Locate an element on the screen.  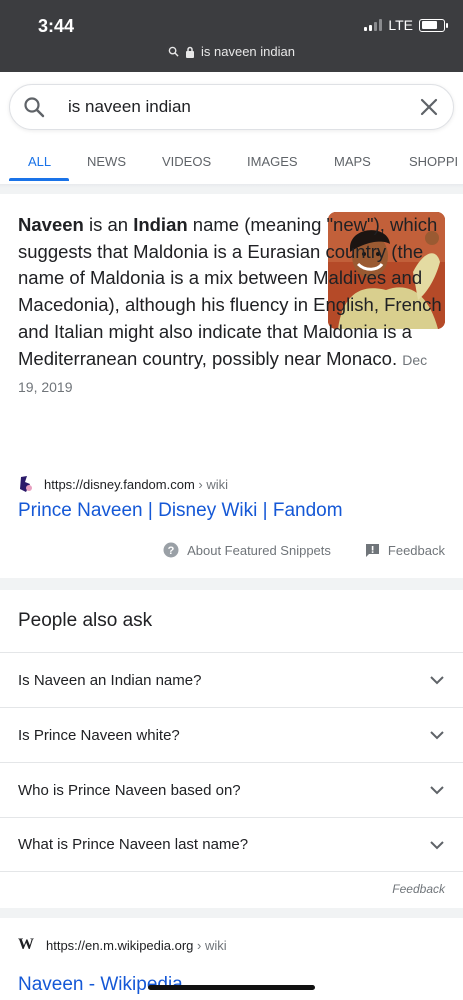
active-tab-indicator is located at coordinates (39, 179).